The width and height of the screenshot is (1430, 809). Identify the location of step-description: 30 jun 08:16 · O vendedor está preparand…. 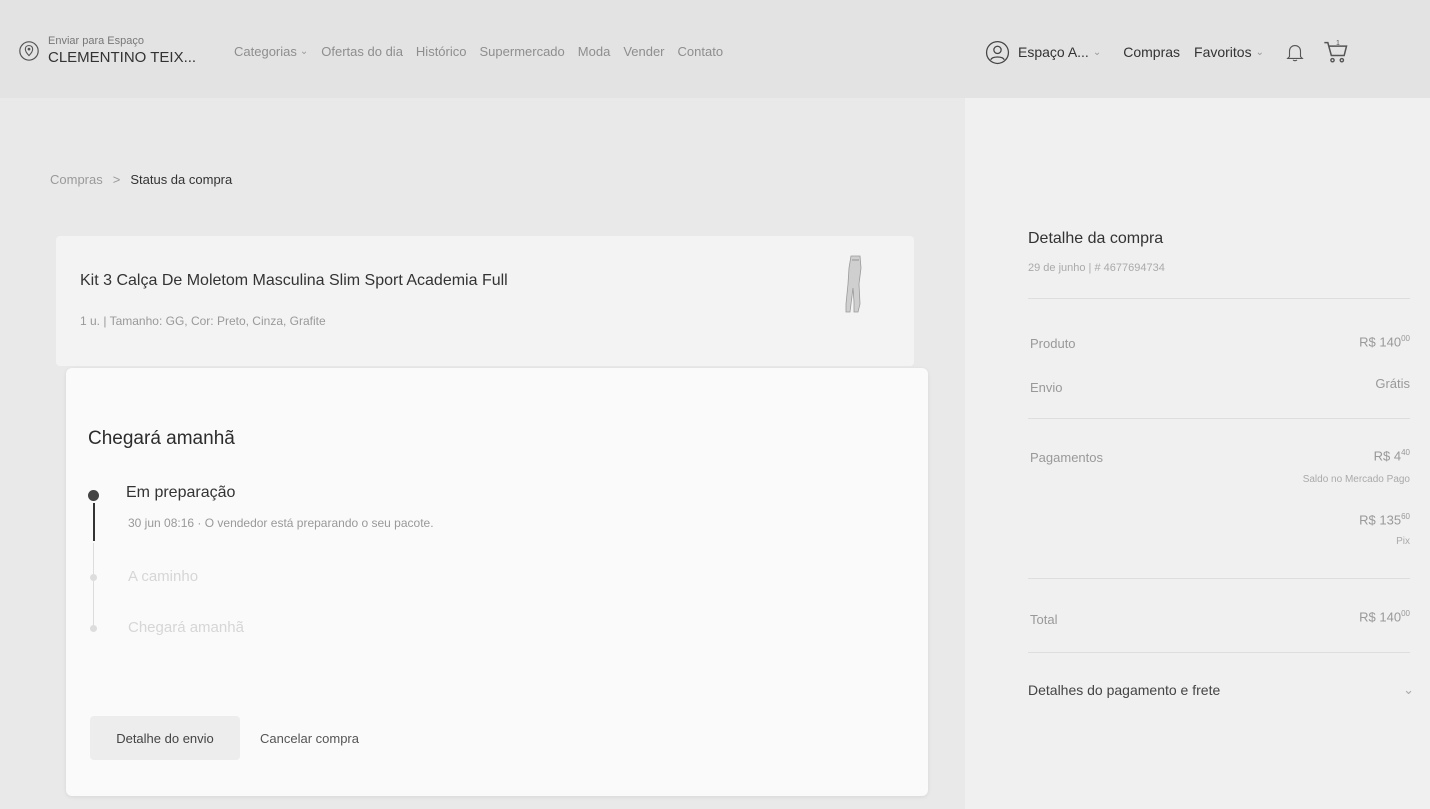
(281, 523).